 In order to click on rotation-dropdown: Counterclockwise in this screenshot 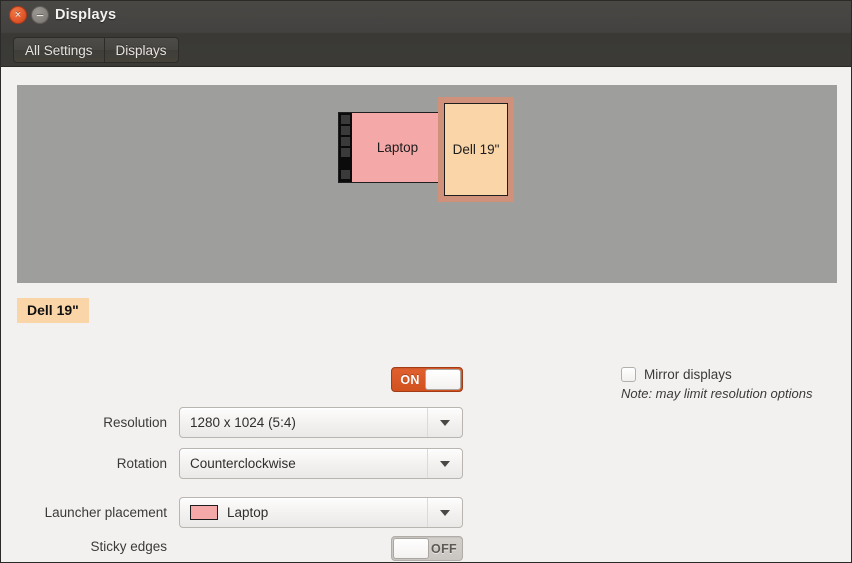, I will do `click(321, 463)`.